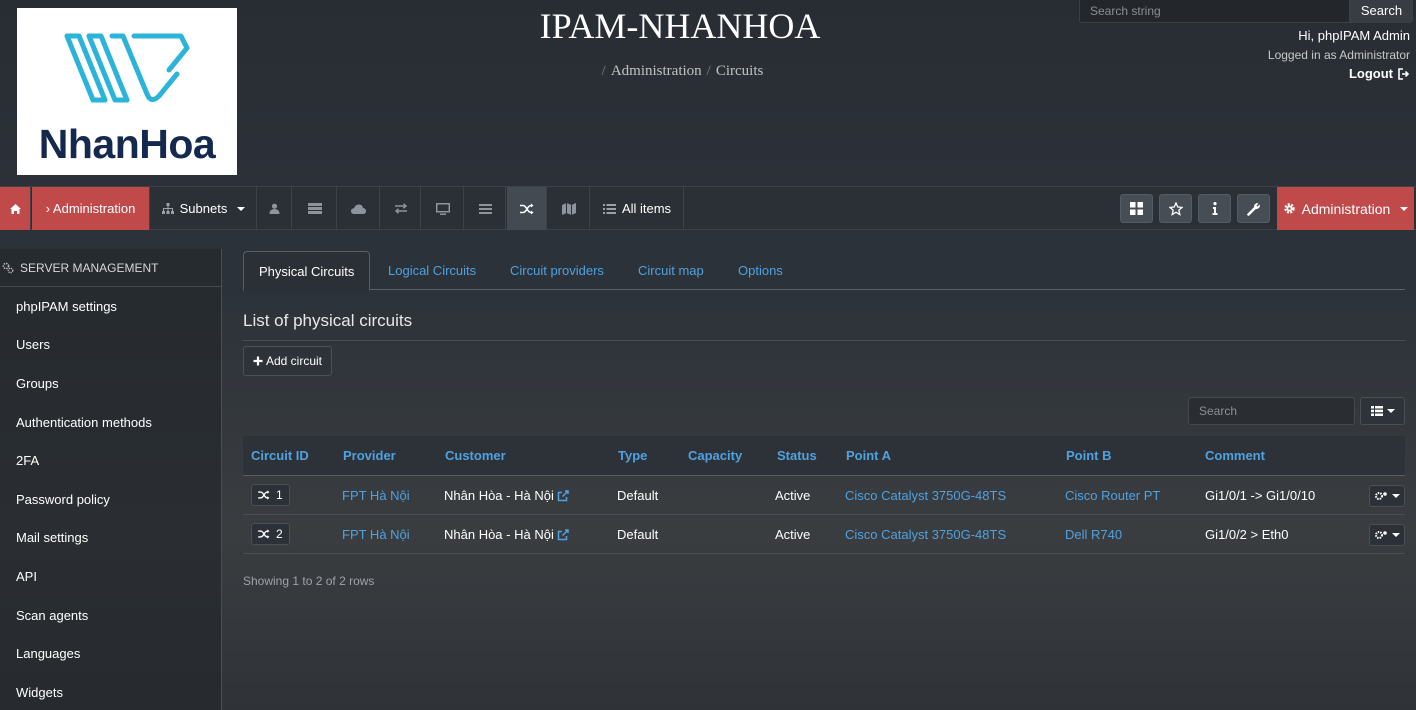 The width and height of the screenshot is (1416, 710). Describe the element at coordinates (110, 576) in the screenshot. I see `sidebar-item-api: API` at that location.